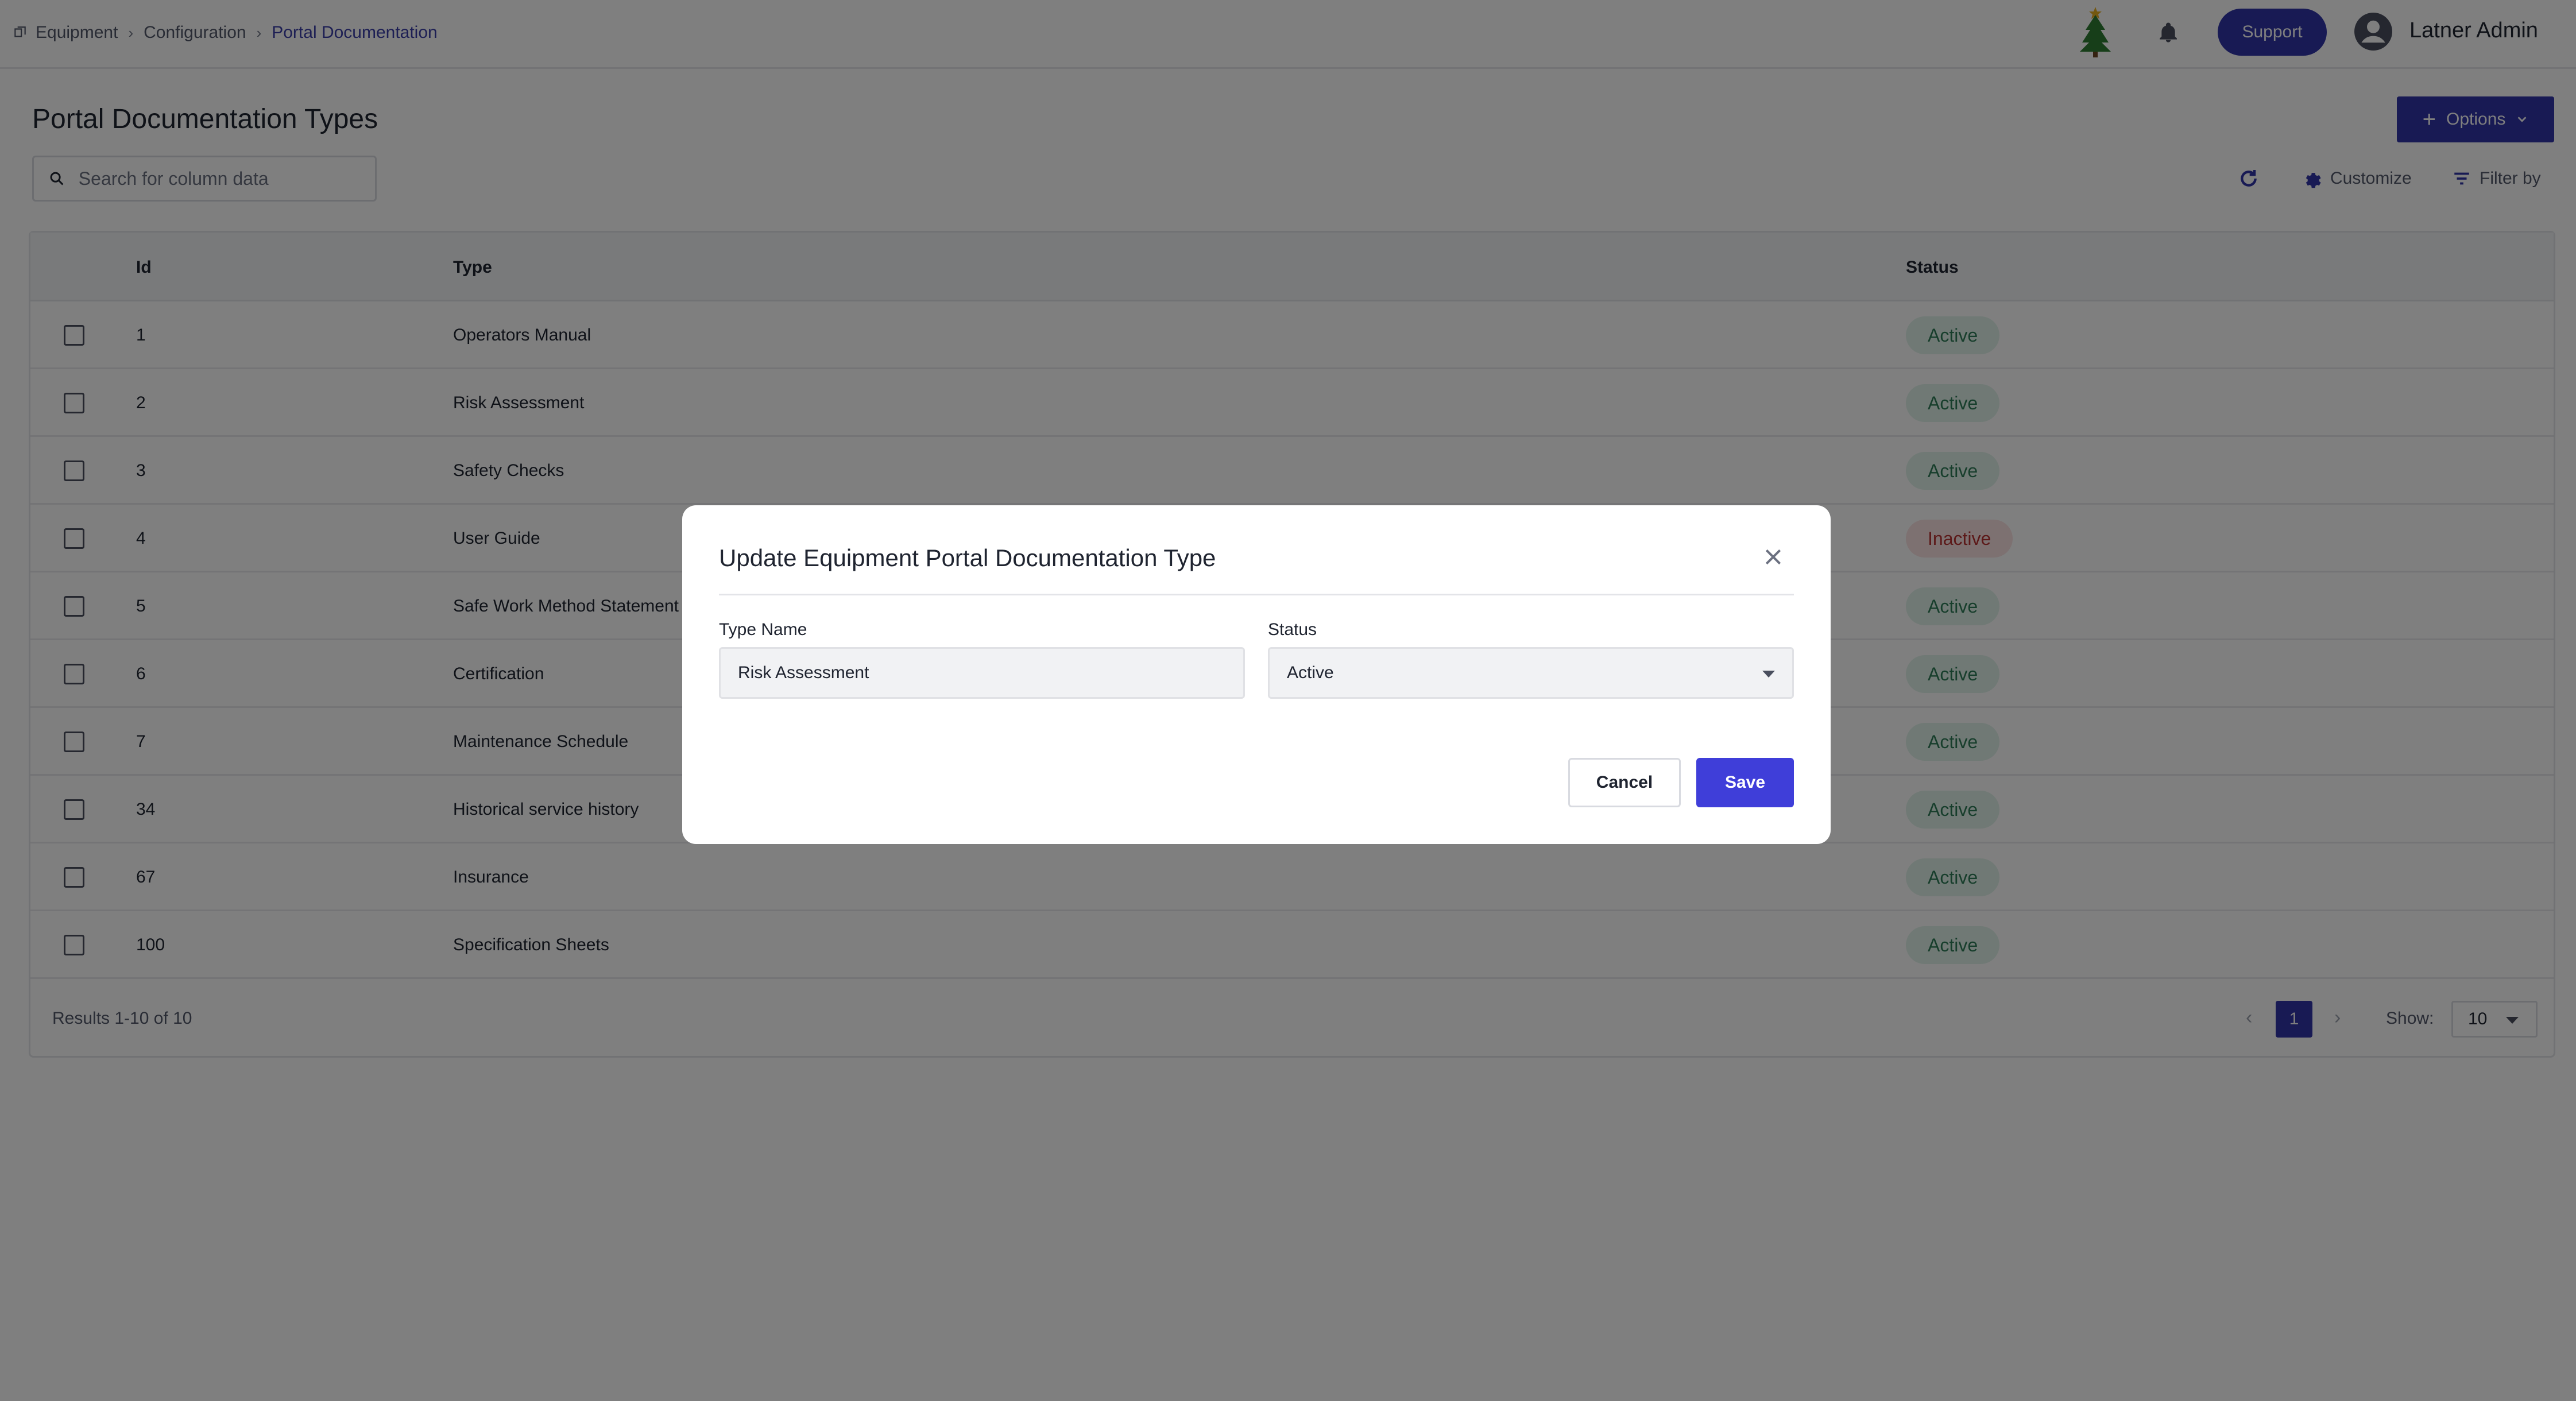 This screenshot has height=1401, width=2576. I want to click on close-icon, so click(1773, 556).